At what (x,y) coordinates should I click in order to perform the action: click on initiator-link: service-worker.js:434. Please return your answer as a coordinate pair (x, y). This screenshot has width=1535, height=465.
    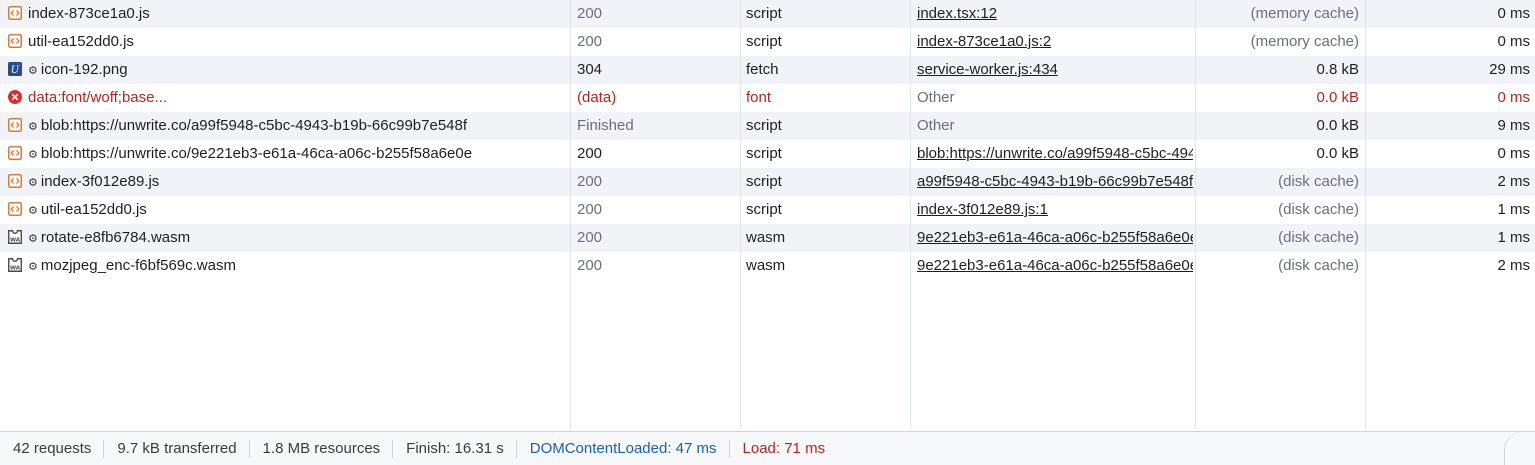
    Looking at the image, I should click on (987, 69).